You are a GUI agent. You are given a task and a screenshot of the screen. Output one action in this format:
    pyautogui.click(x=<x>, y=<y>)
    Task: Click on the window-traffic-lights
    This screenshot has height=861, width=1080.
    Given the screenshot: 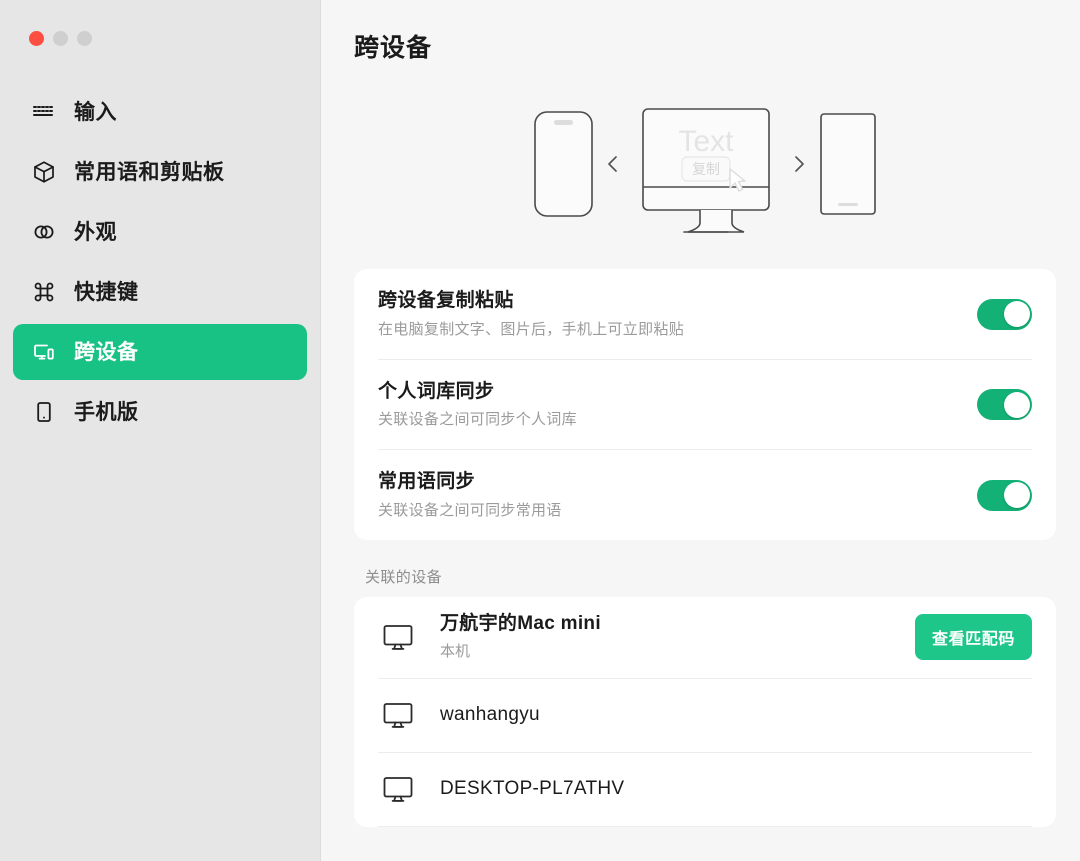 What is the action you would take?
    pyautogui.click(x=160, y=23)
    